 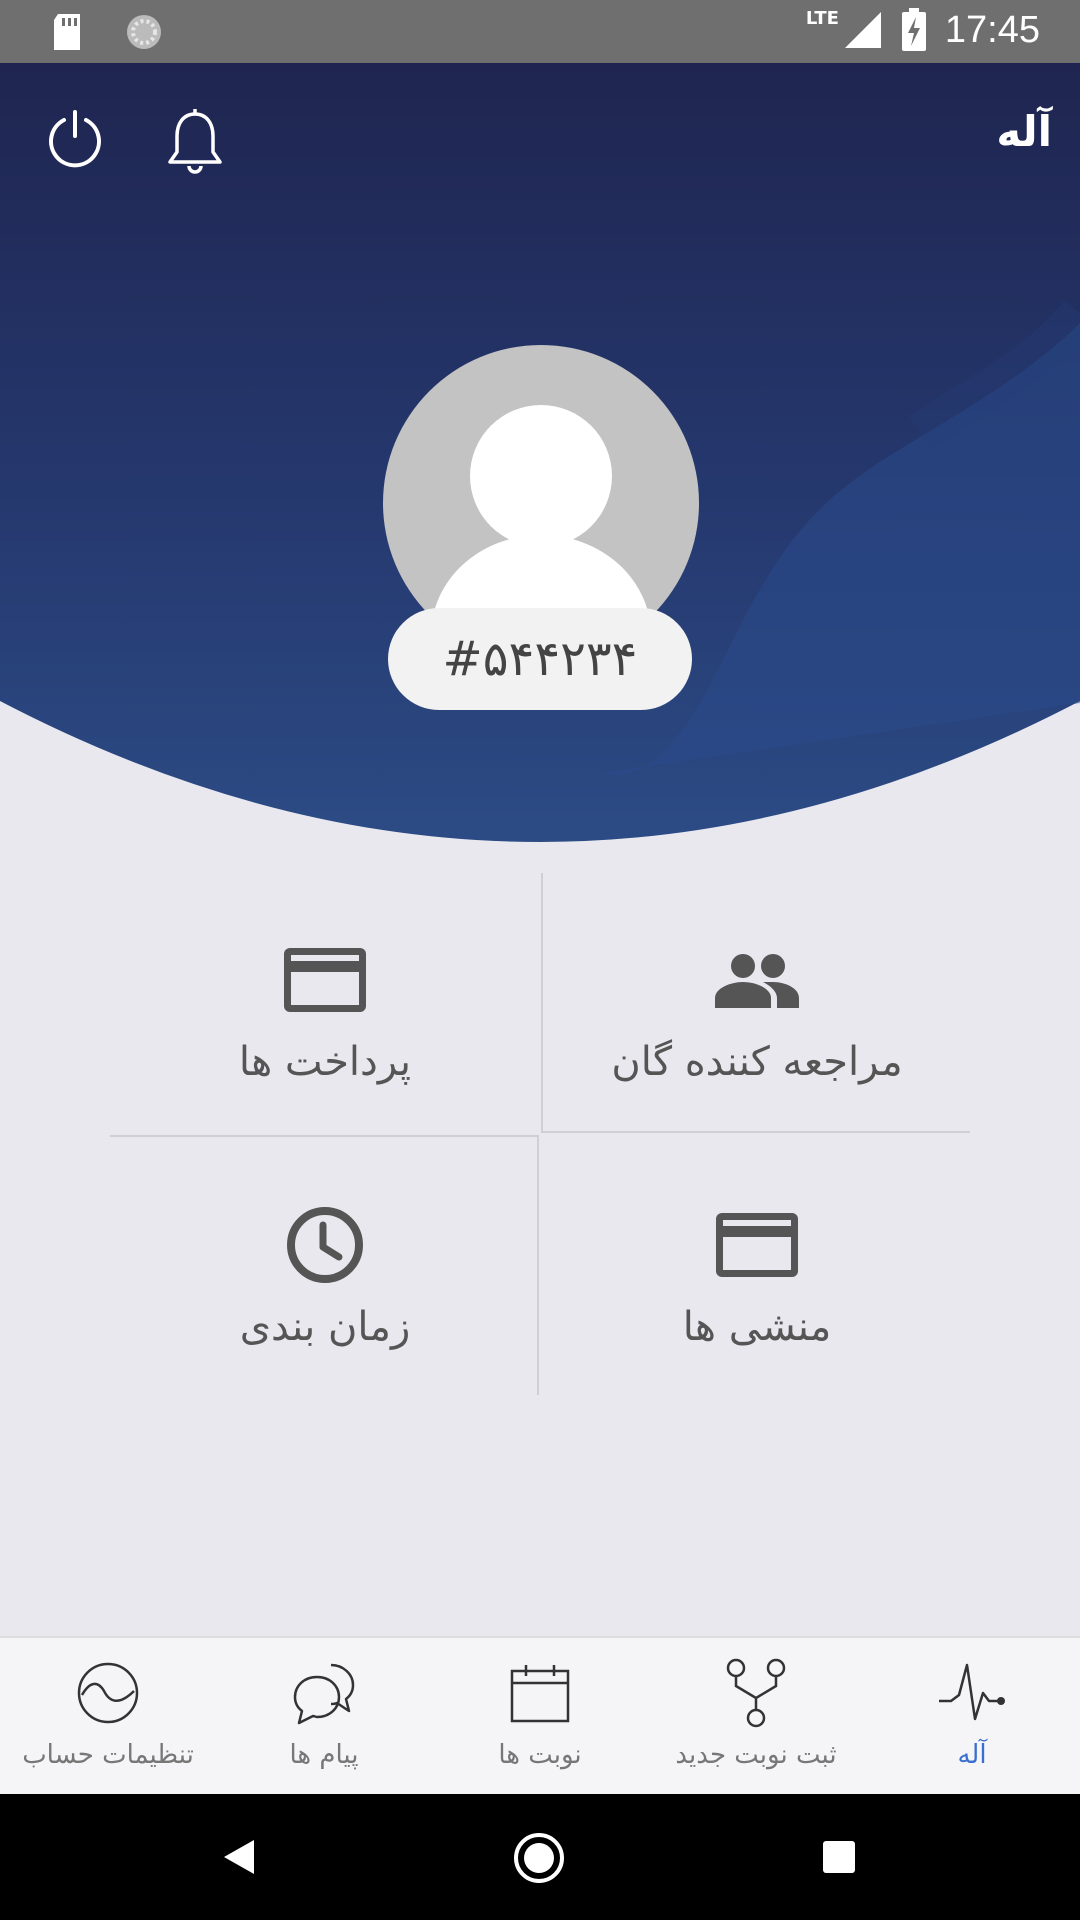 I want to click on clock-icon, so click(x=325, y=1245).